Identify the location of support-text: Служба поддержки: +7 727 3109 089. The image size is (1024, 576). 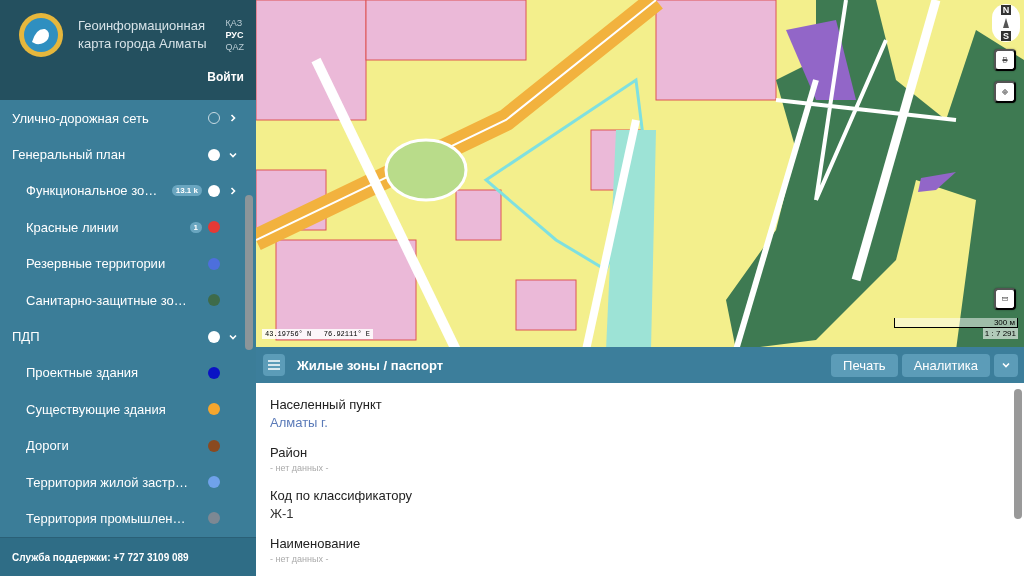
(128, 556).